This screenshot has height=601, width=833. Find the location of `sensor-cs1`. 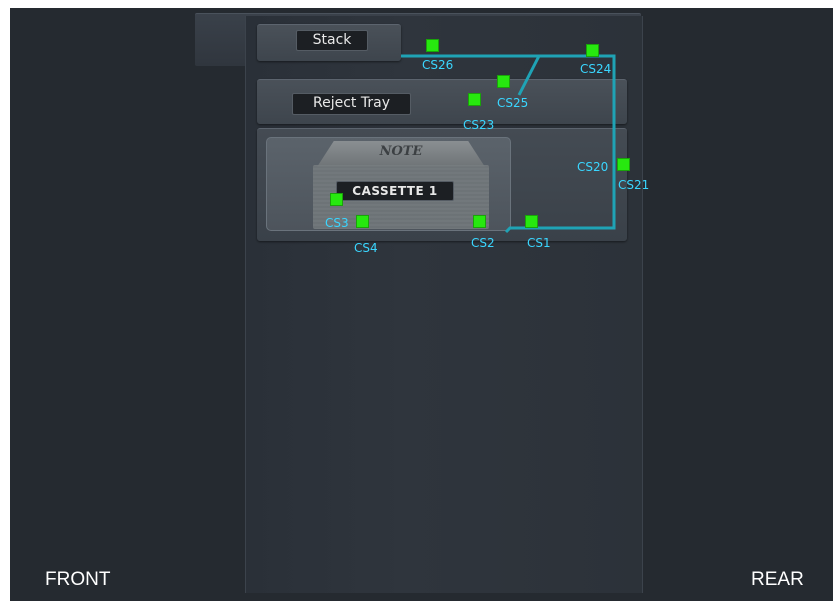

sensor-cs1 is located at coordinates (531, 221).